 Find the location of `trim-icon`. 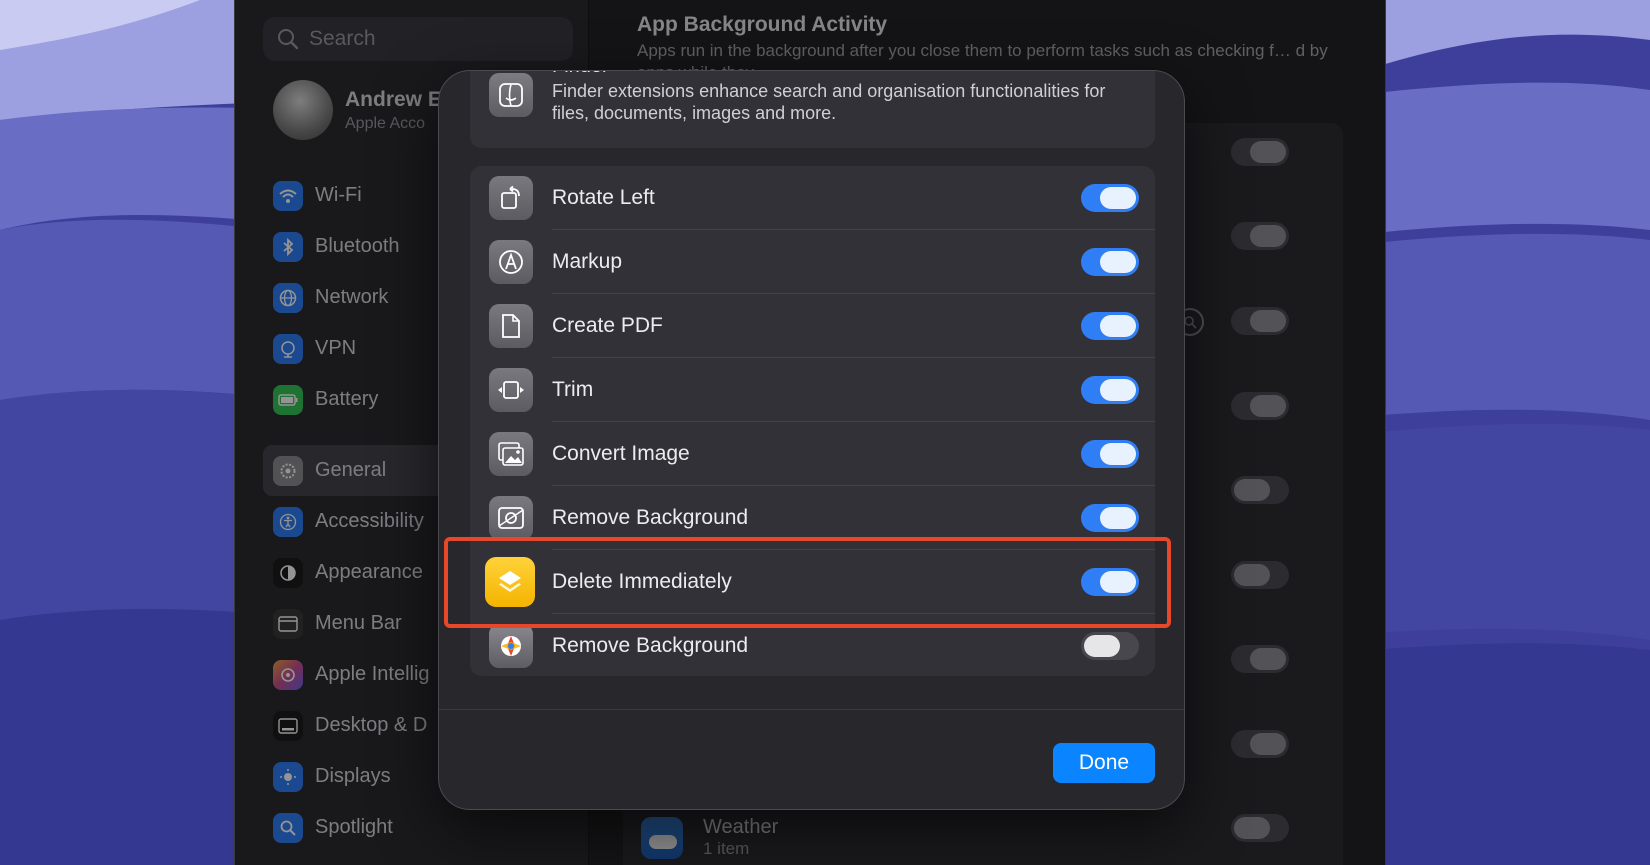

trim-icon is located at coordinates (511, 390).